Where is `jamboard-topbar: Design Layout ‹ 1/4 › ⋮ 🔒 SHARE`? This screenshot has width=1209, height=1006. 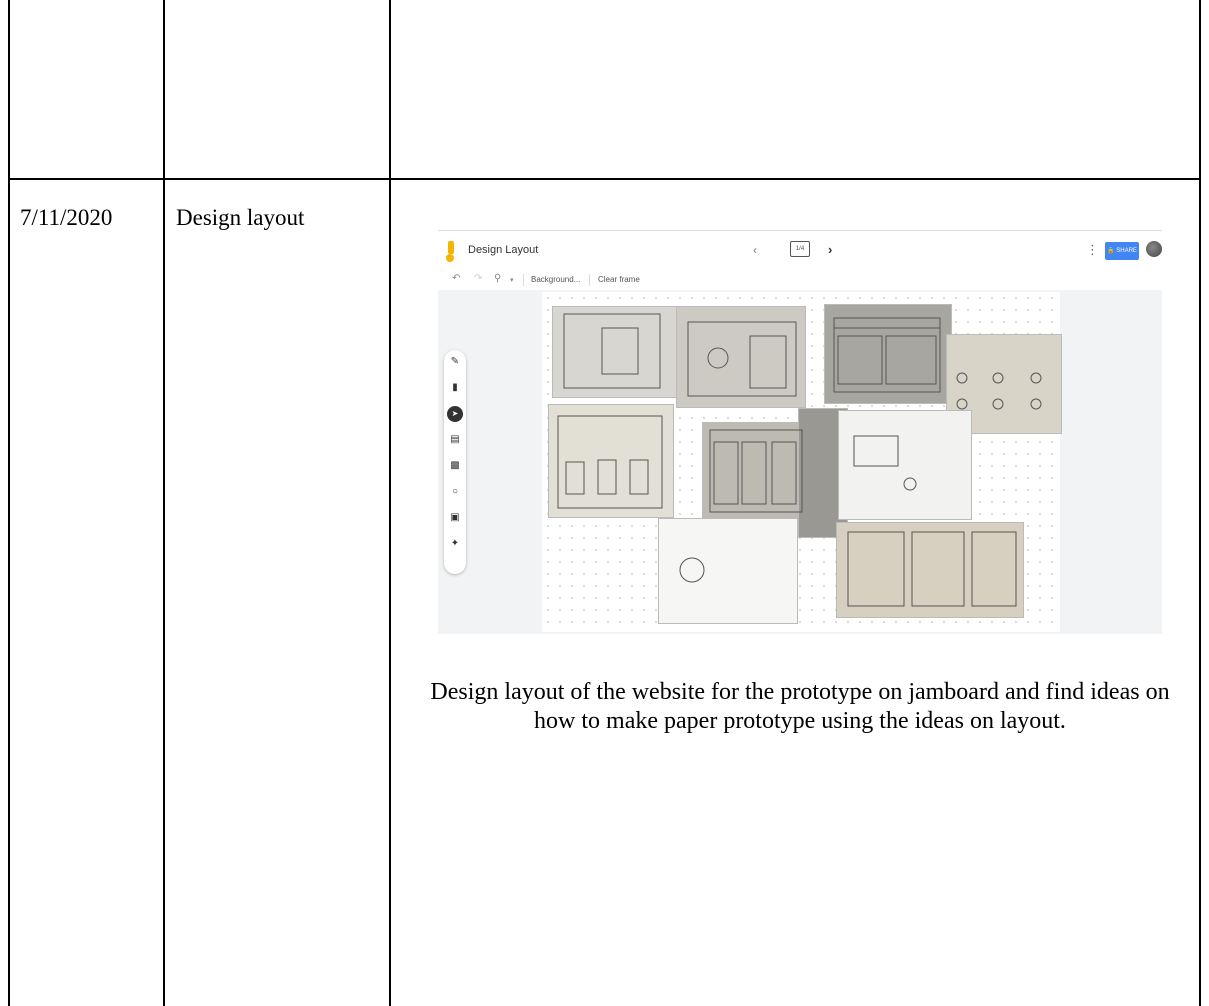
jamboard-topbar: Design Layout ‹ 1/4 › ⋮ 🔒 SHARE is located at coordinates (800, 250).